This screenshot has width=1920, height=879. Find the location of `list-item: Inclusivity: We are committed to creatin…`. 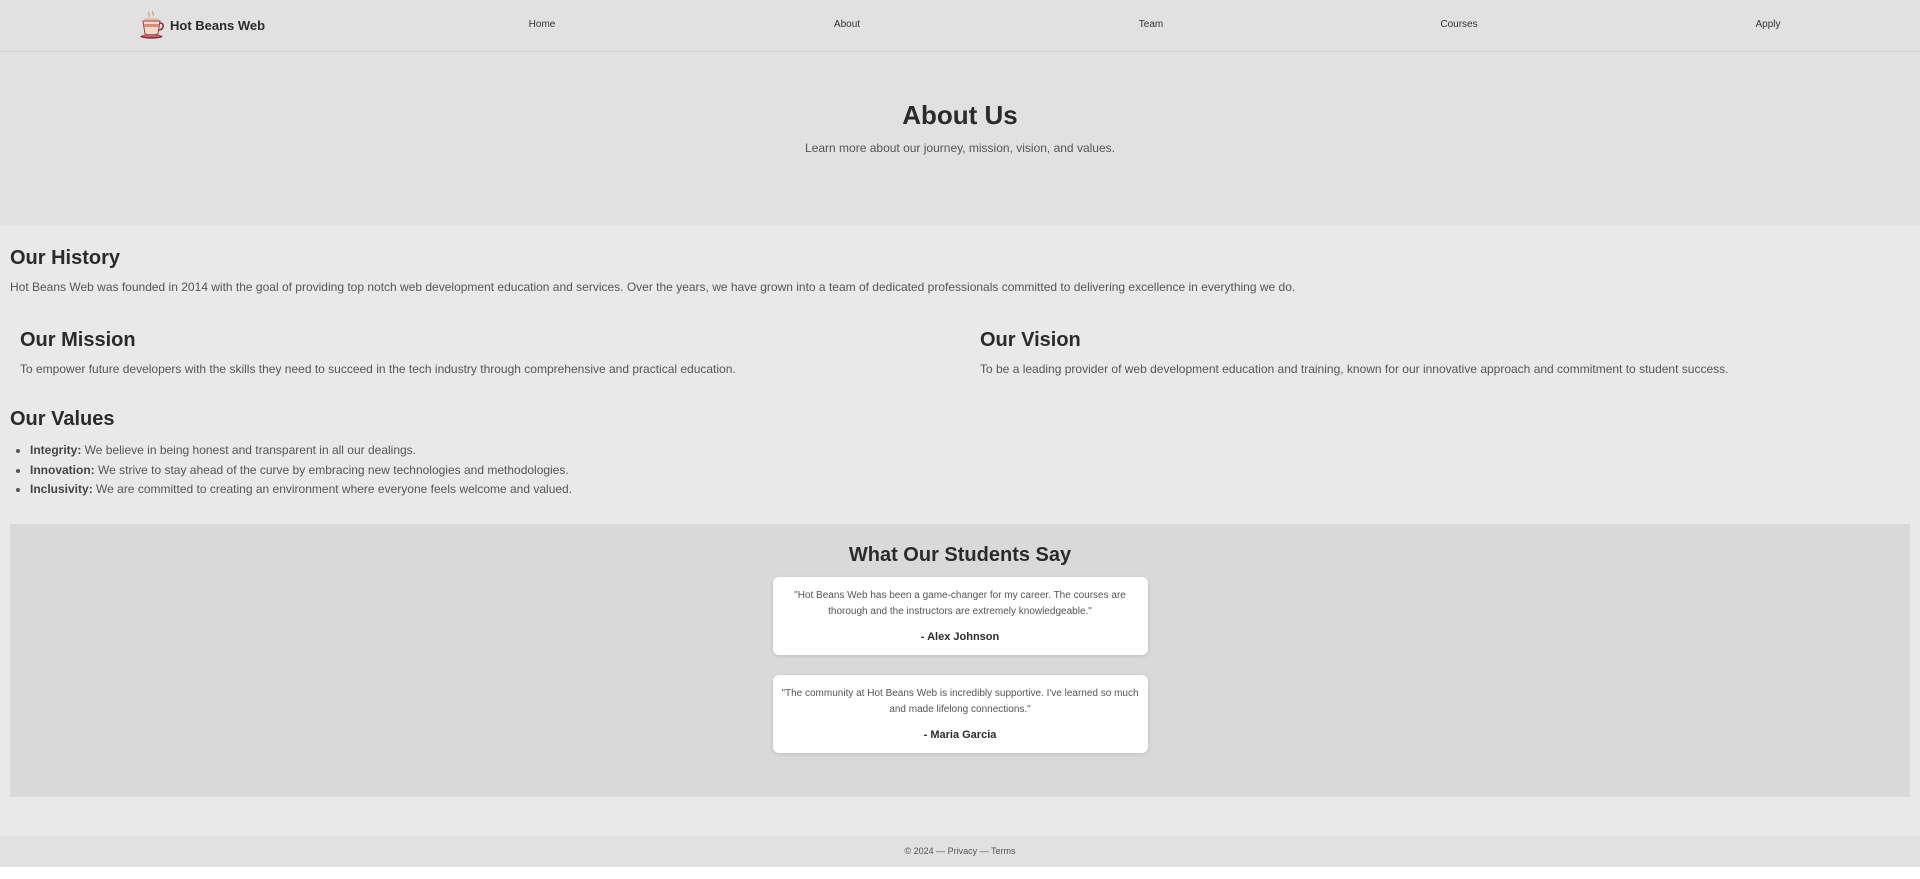

list-item: Inclusivity: We are committed to creatin… is located at coordinates (970, 490).